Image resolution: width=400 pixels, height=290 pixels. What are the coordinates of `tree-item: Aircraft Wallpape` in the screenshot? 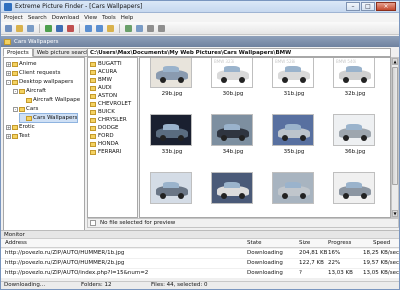 It's located at (50, 100).